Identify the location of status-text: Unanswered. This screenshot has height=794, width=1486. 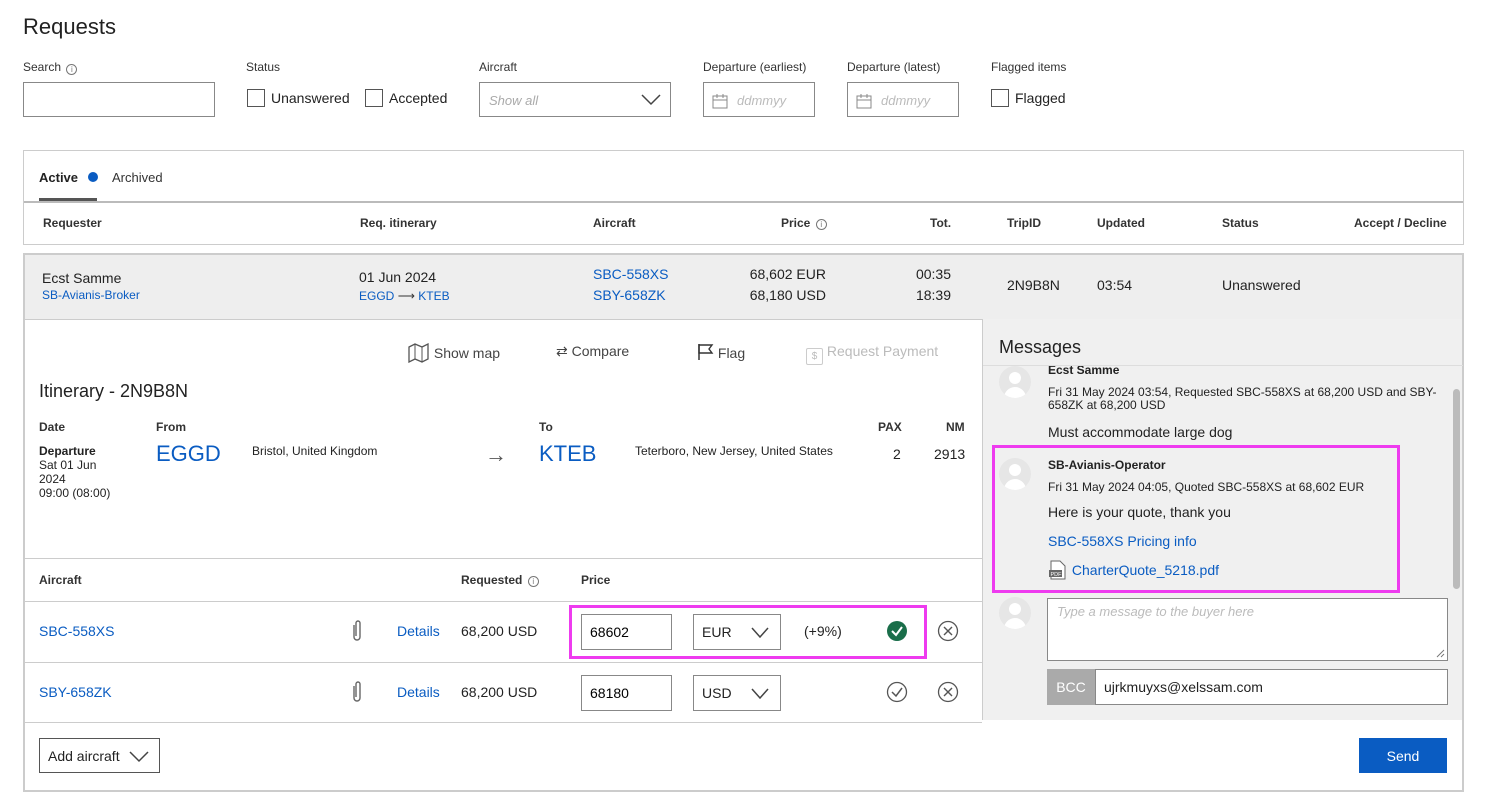
(1261, 285).